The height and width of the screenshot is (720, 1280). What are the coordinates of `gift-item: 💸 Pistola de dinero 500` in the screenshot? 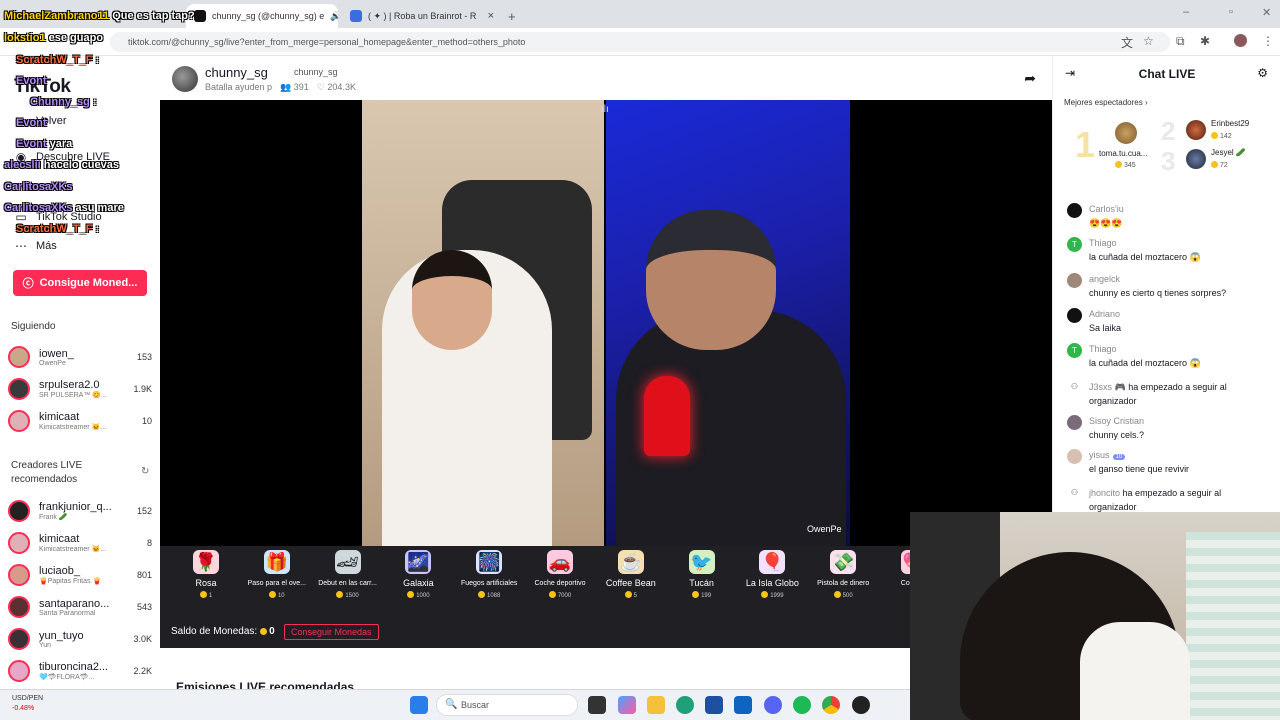 It's located at (843, 574).